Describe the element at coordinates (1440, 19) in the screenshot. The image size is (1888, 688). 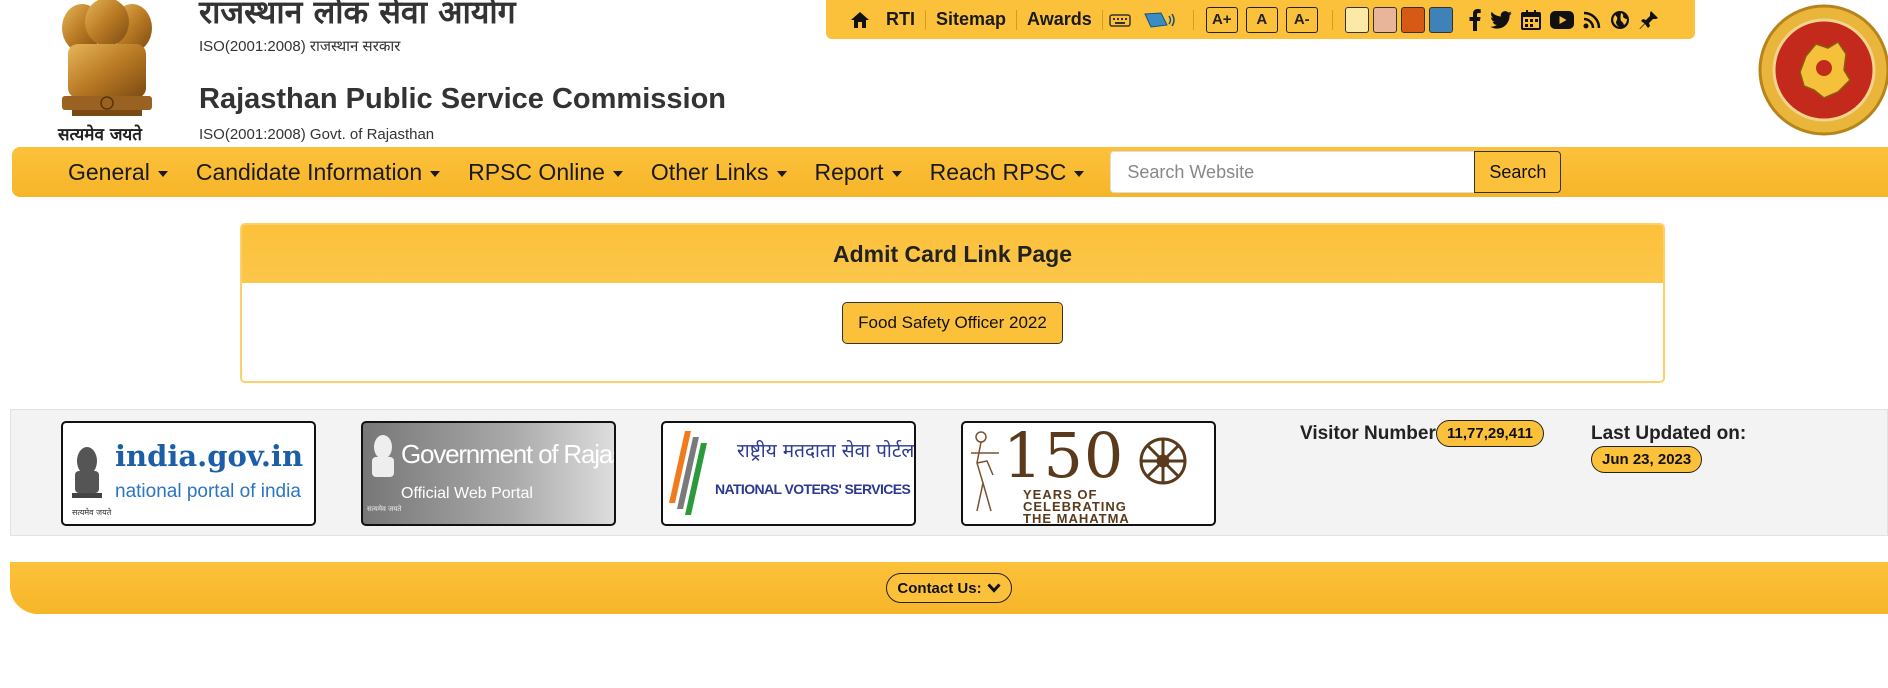
I see `theme-swatch-blue` at that location.